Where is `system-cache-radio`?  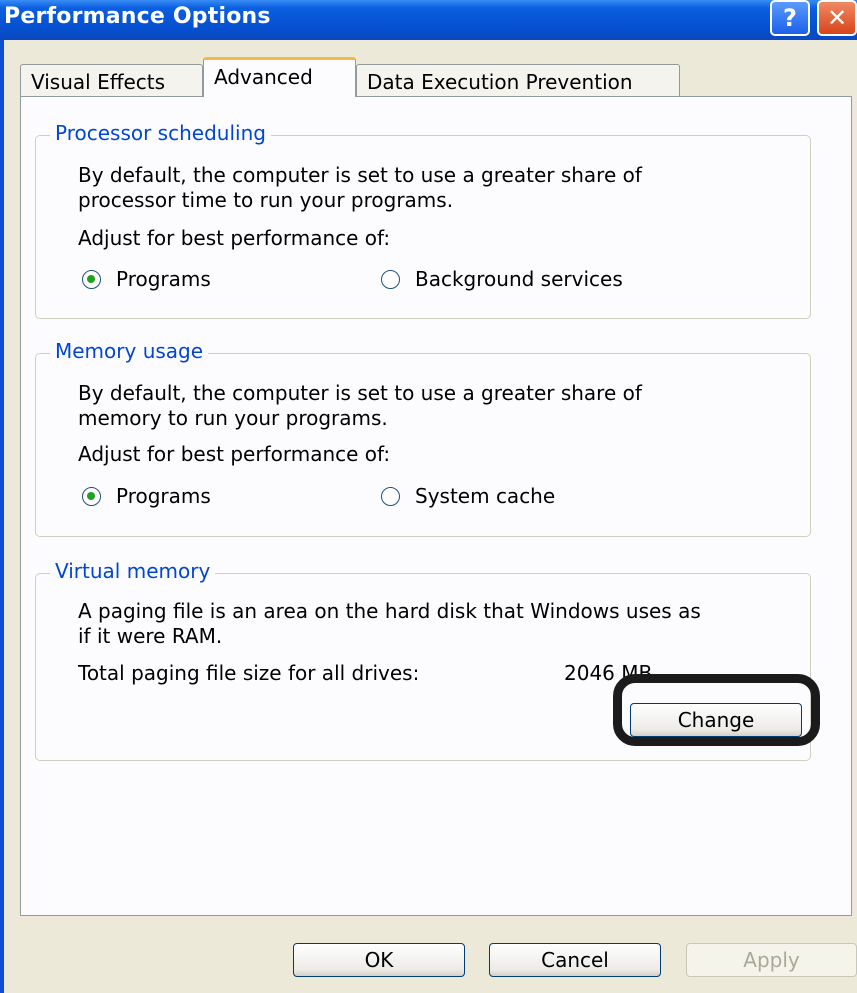 system-cache-radio is located at coordinates (390, 496).